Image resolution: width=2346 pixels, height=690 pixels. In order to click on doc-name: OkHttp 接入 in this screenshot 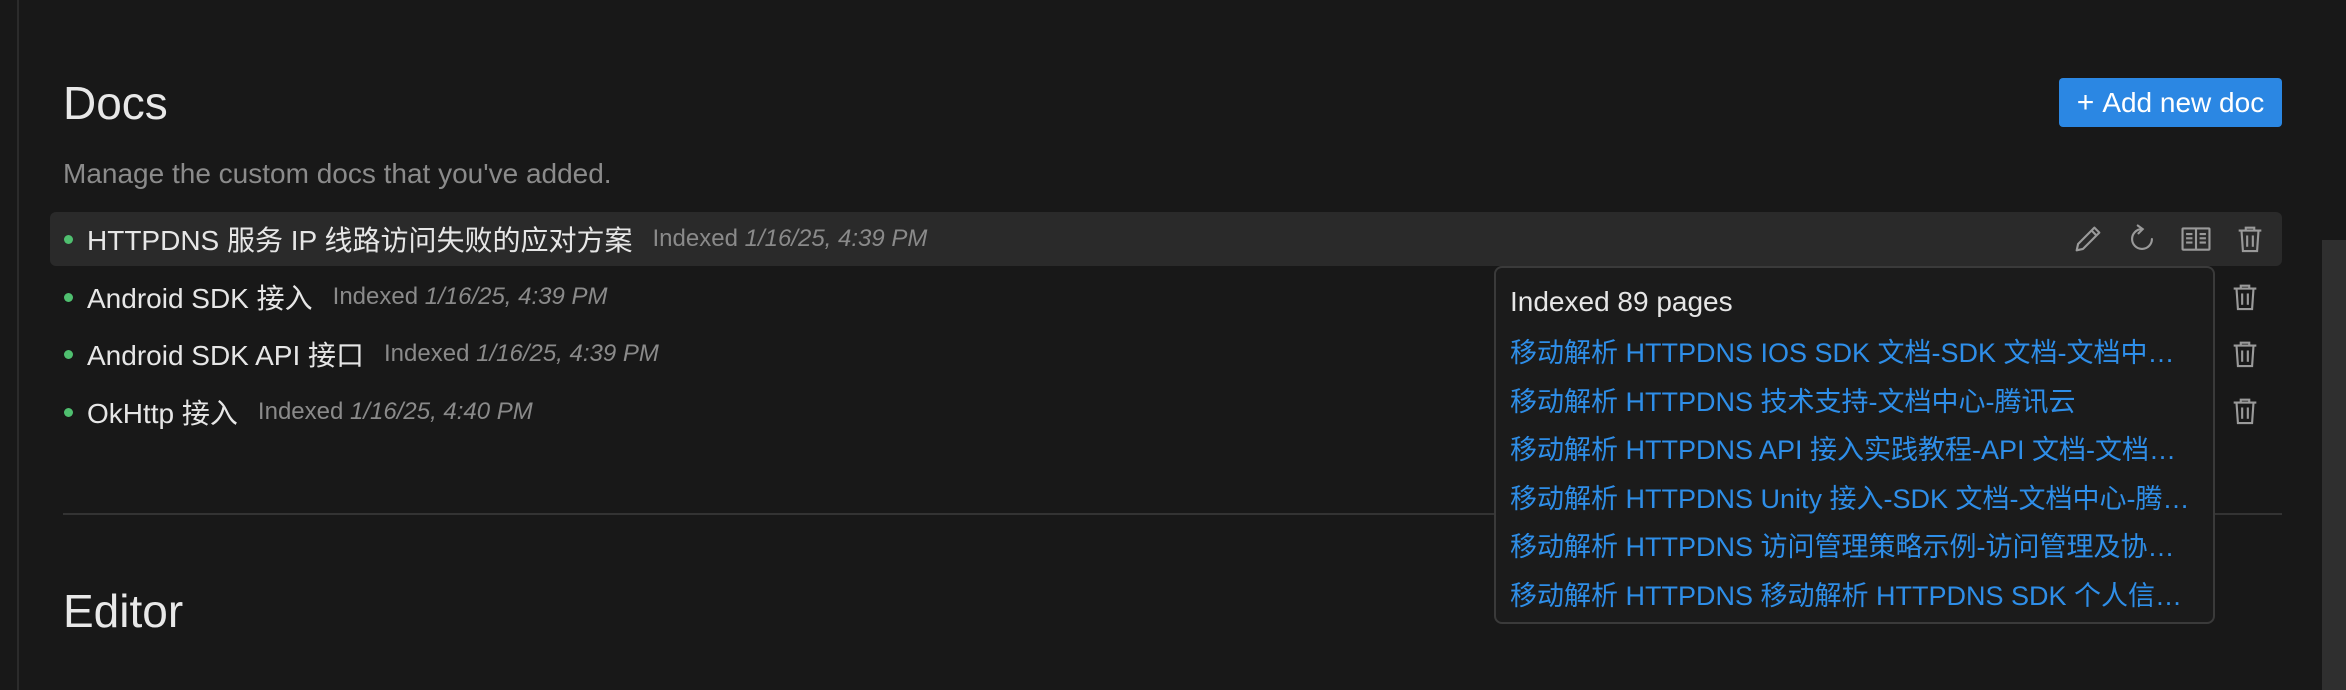, I will do `click(162, 413)`.